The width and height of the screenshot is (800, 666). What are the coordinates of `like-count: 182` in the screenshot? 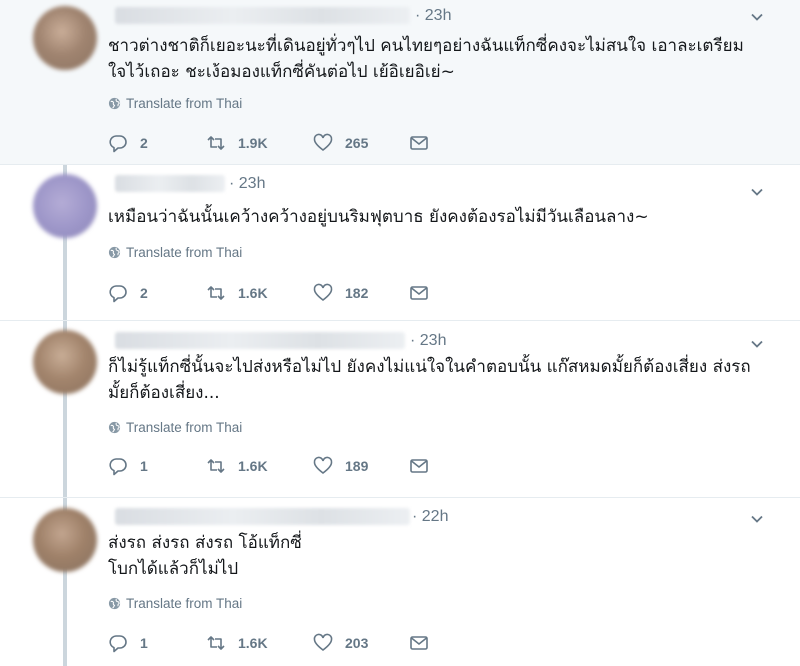 It's located at (357, 293).